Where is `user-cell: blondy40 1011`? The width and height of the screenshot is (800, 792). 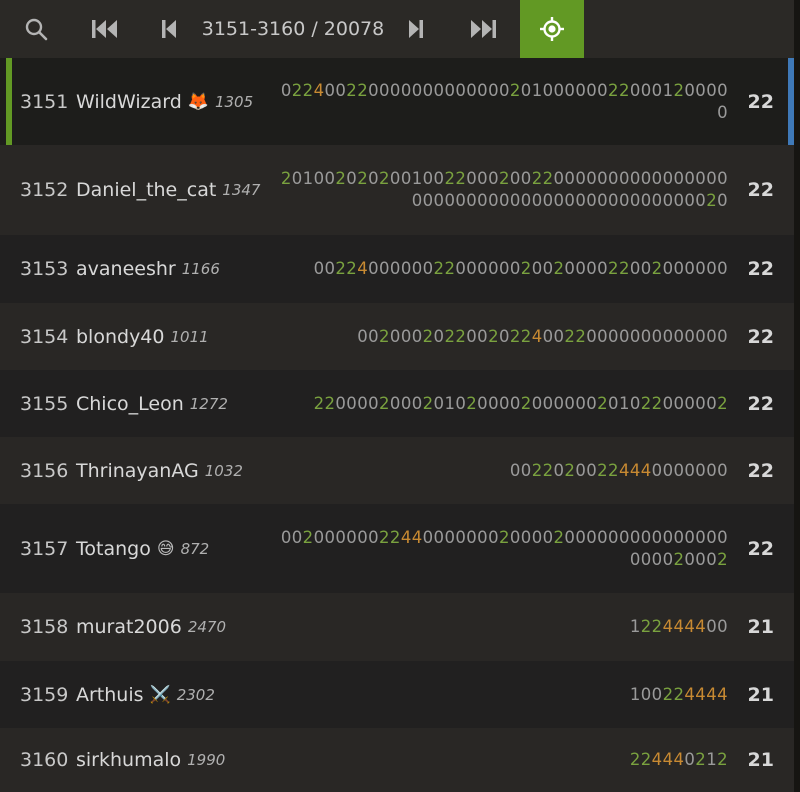 user-cell: blondy40 1011 is located at coordinates (142, 337).